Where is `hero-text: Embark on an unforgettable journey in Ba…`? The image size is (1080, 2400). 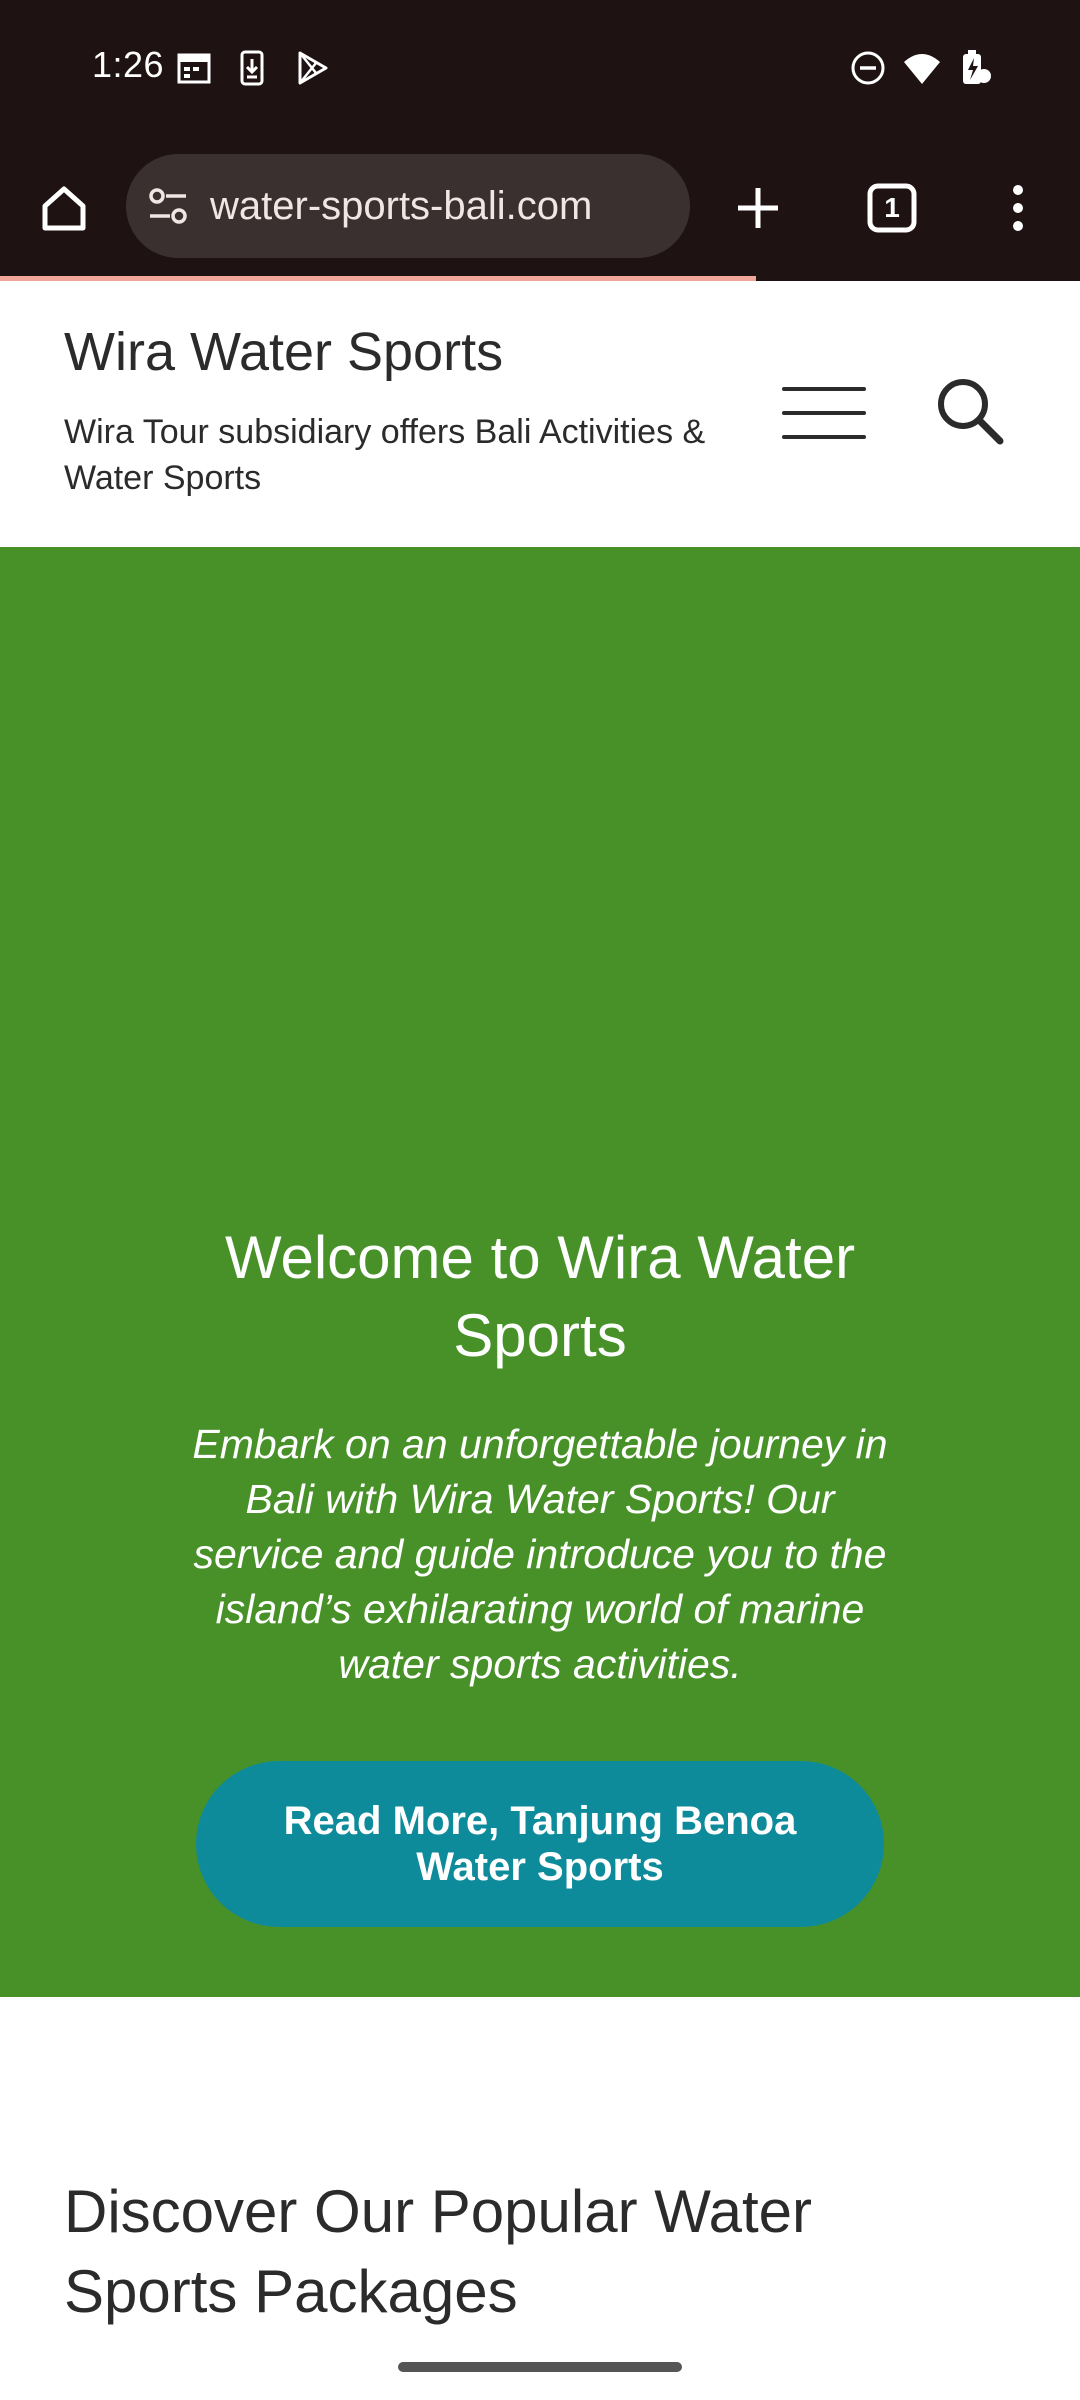
hero-text: Embark on an unforgettable journey in Ba… is located at coordinates (540, 1554).